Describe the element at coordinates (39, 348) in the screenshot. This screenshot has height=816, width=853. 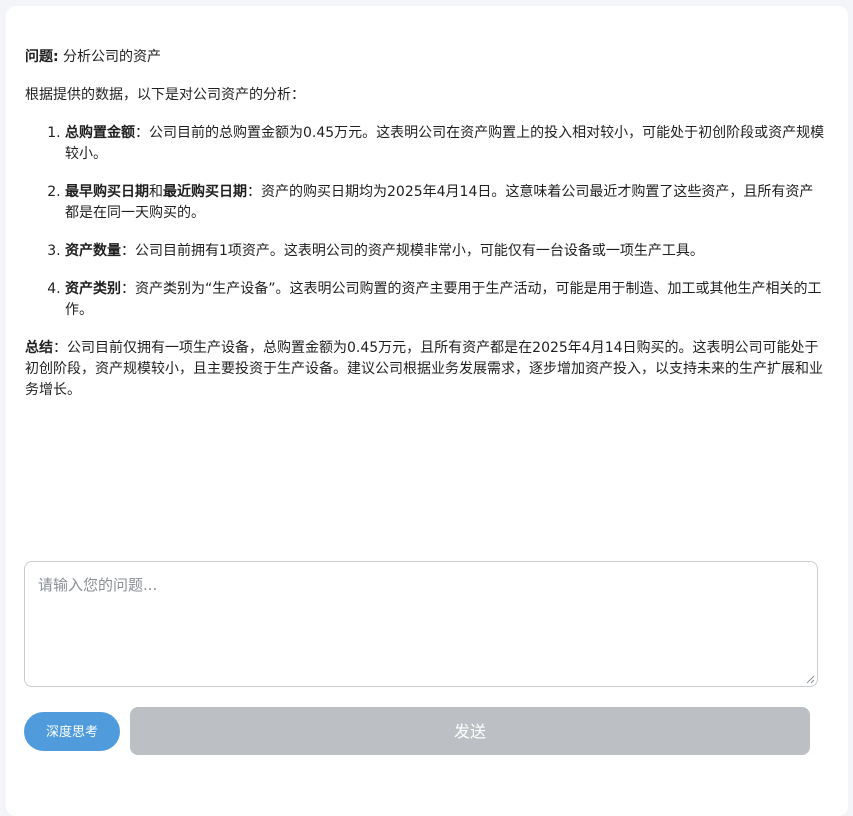
I see `summary-label: 总结` at that location.